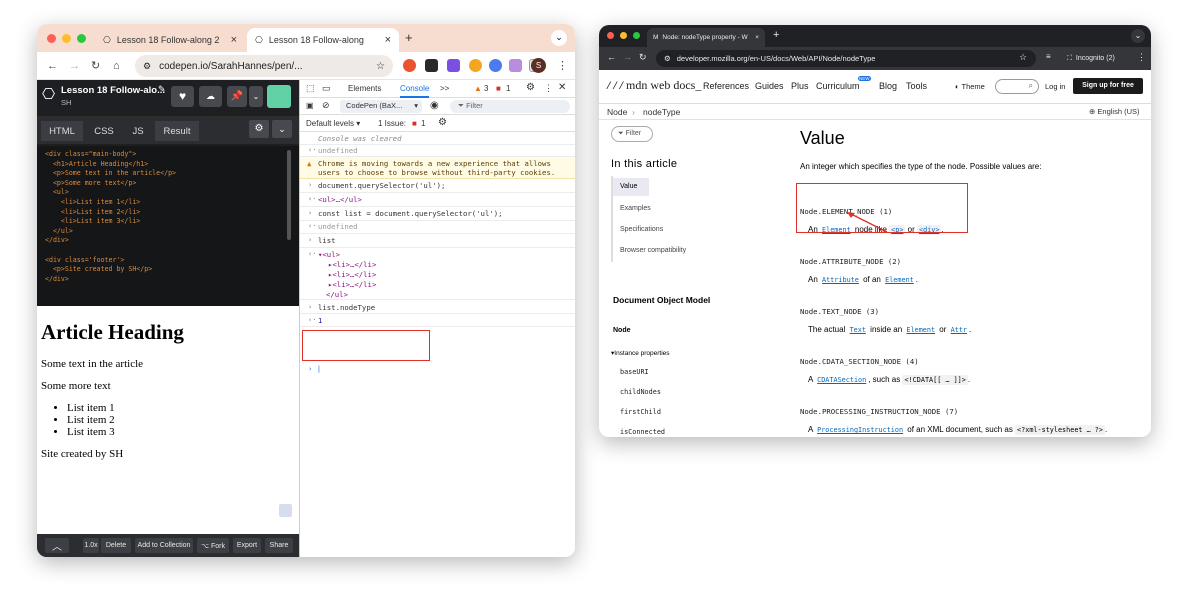 Image resolution: width=1181 pixels, height=606 pixels. Describe the element at coordinates (632, 134) in the screenshot. I see `sidebar-filter-button: ⏷ Filter` at that location.